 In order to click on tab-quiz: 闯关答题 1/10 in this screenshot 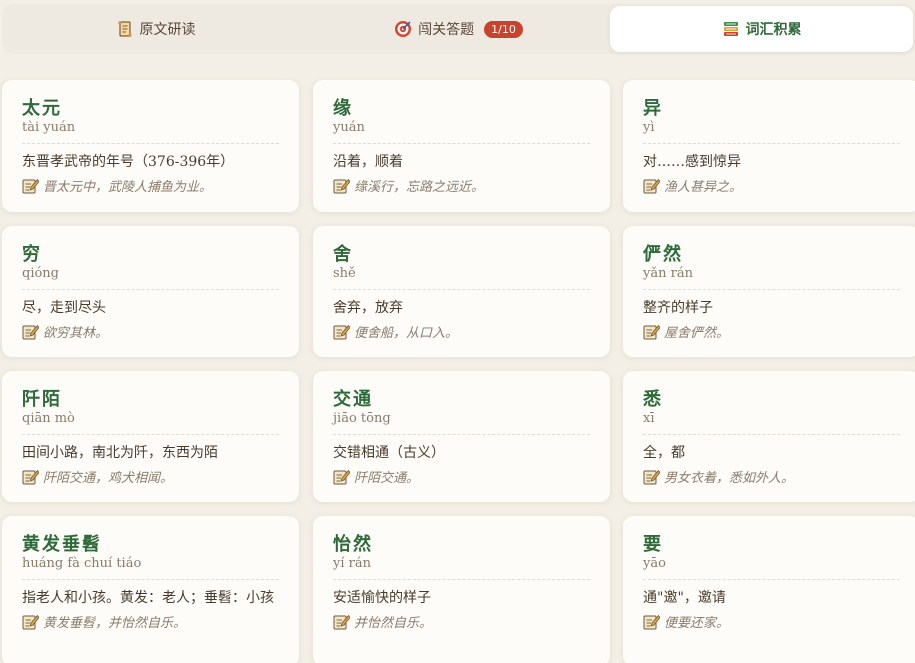, I will do `click(458, 29)`.